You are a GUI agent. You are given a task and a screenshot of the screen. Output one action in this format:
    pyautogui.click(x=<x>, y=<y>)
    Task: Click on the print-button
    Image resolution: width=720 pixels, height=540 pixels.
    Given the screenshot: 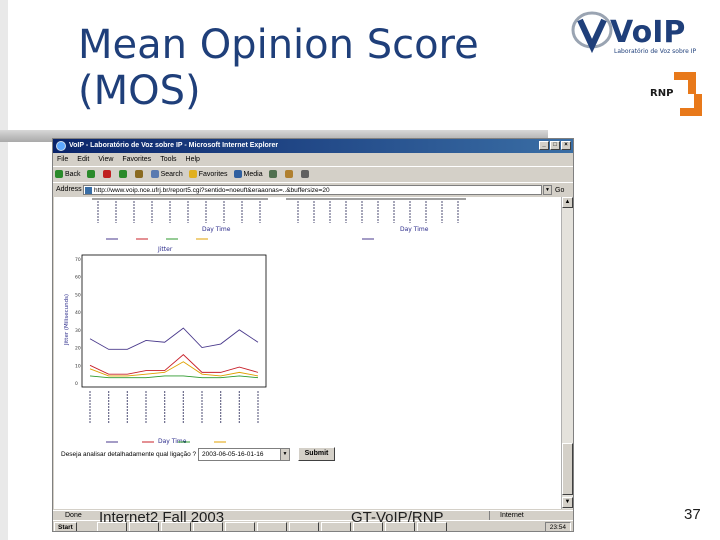 What is the action you would take?
    pyautogui.click(x=305, y=174)
    